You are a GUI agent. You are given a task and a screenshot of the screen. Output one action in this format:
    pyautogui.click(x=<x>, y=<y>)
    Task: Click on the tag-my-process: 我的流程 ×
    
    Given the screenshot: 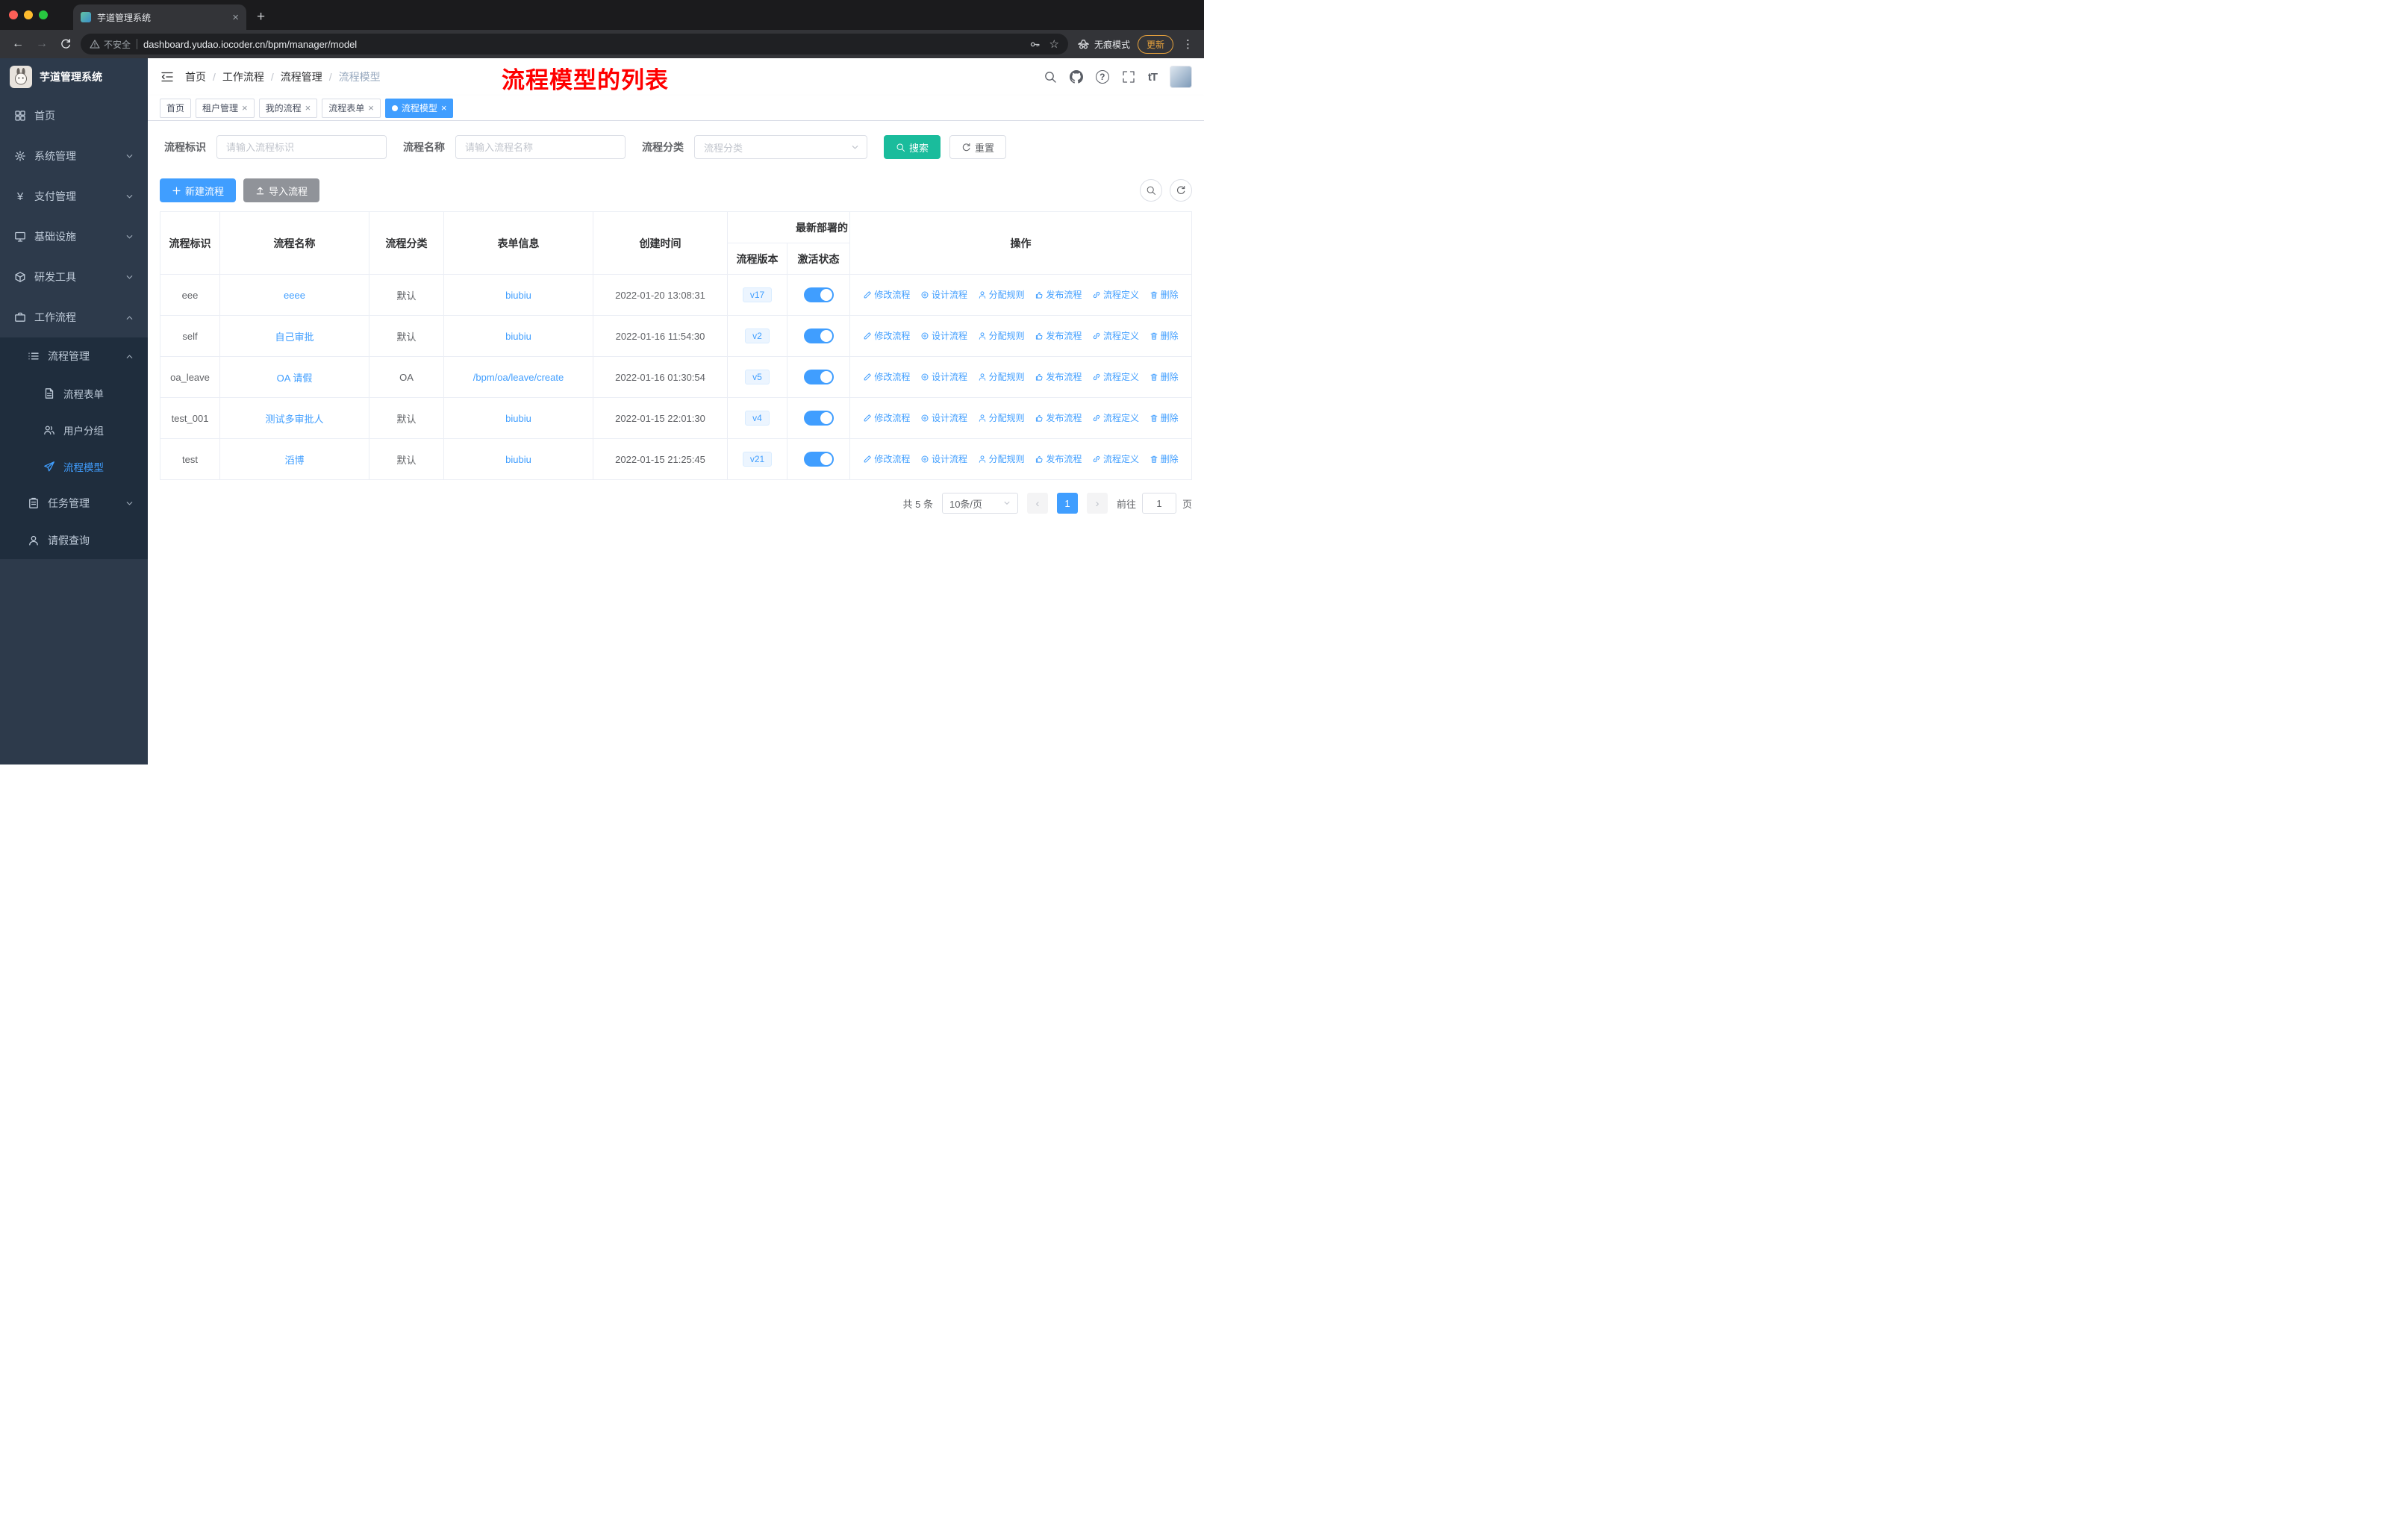 What is the action you would take?
    pyautogui.click(x=288, y=108)
    